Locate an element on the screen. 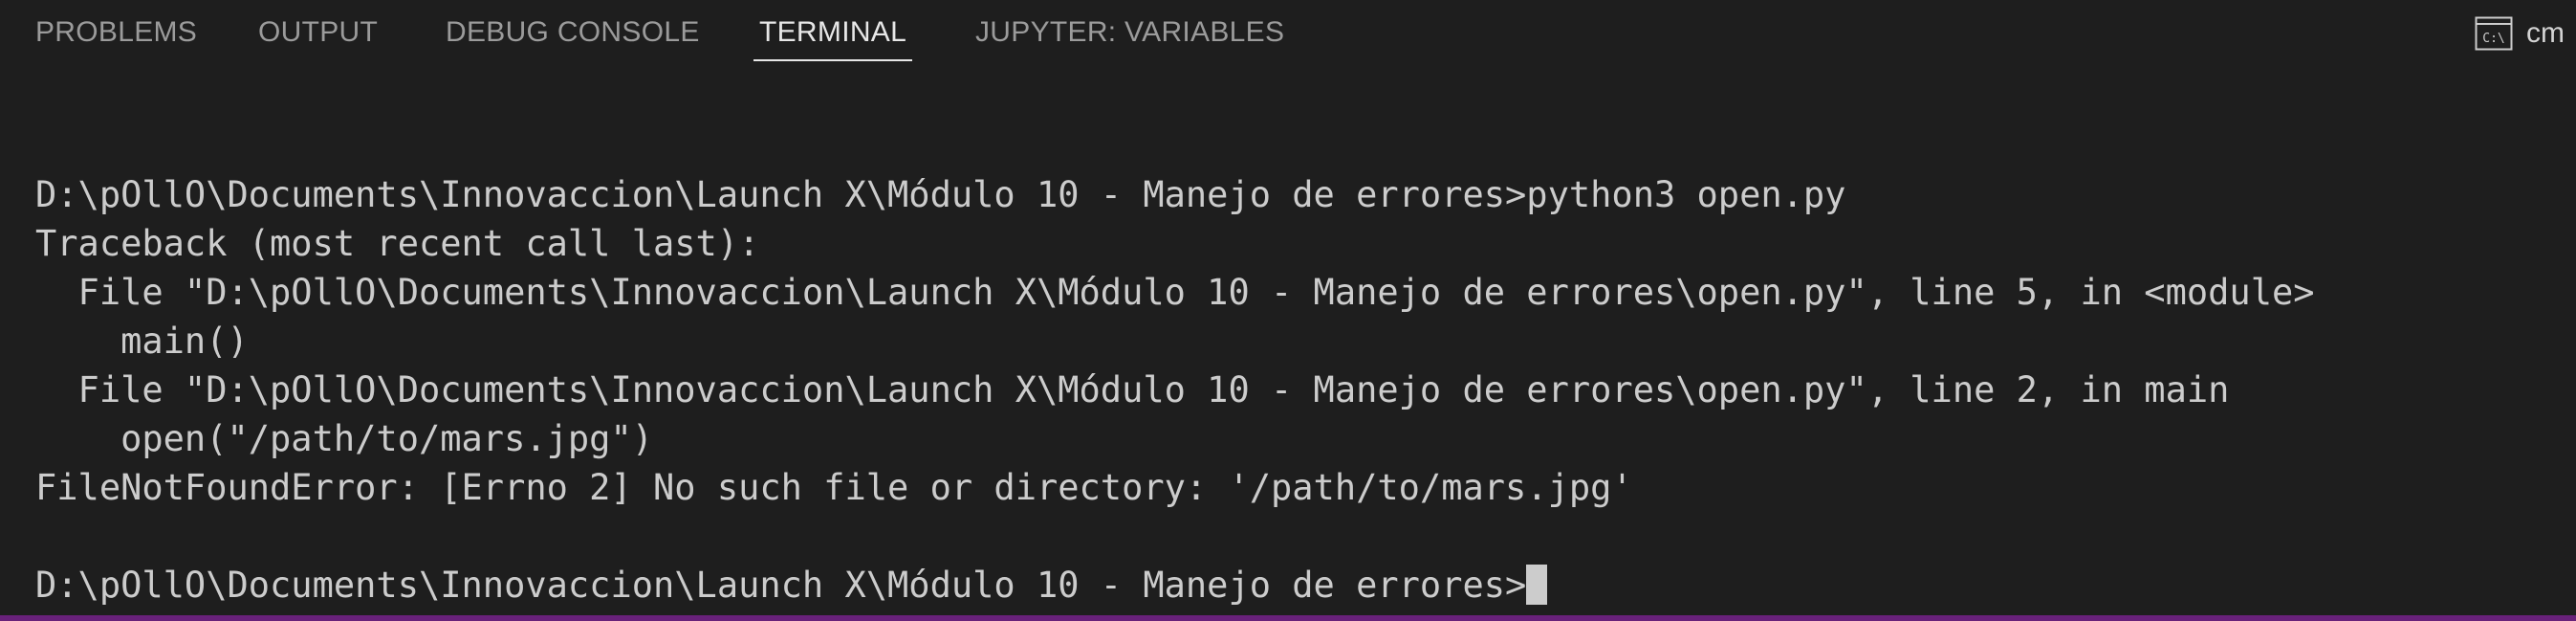 The image size is (2576, 621). active-tab-indicator is located at coordinates (833, 60).